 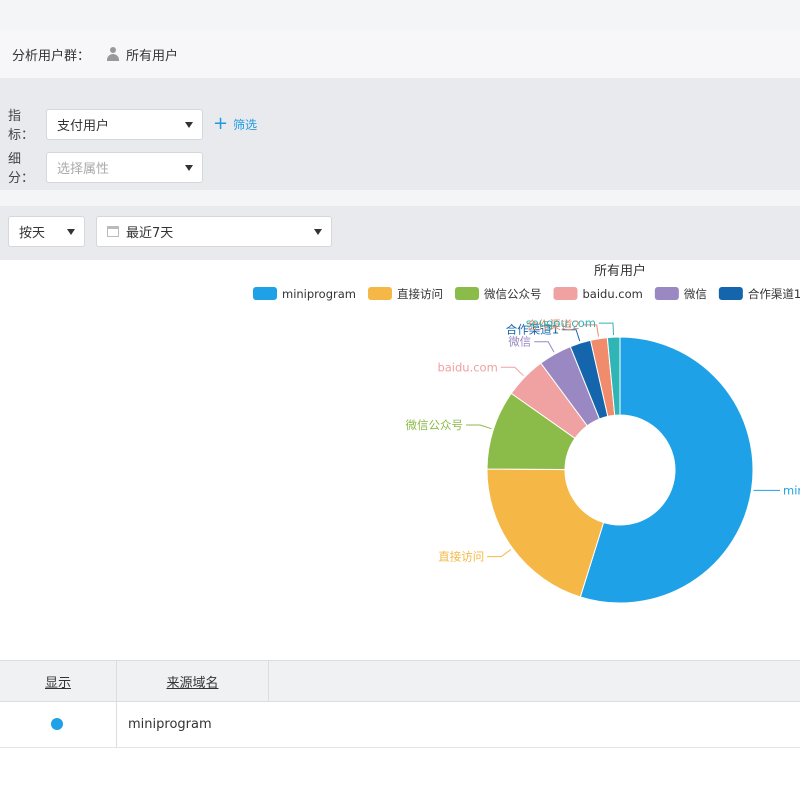 I want to click on divider, so click(x=268, y=681).